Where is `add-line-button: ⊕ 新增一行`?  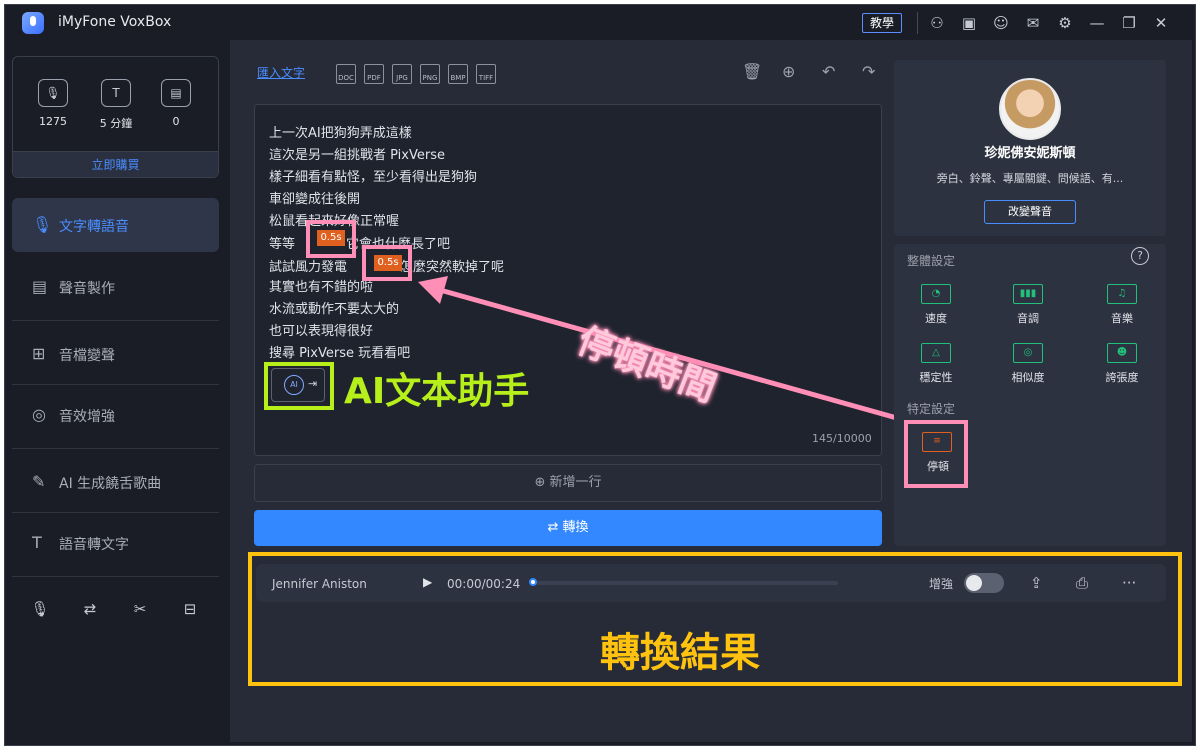
add-line-button: ⊕ 新增一行 is located at coordinates (568, 483).